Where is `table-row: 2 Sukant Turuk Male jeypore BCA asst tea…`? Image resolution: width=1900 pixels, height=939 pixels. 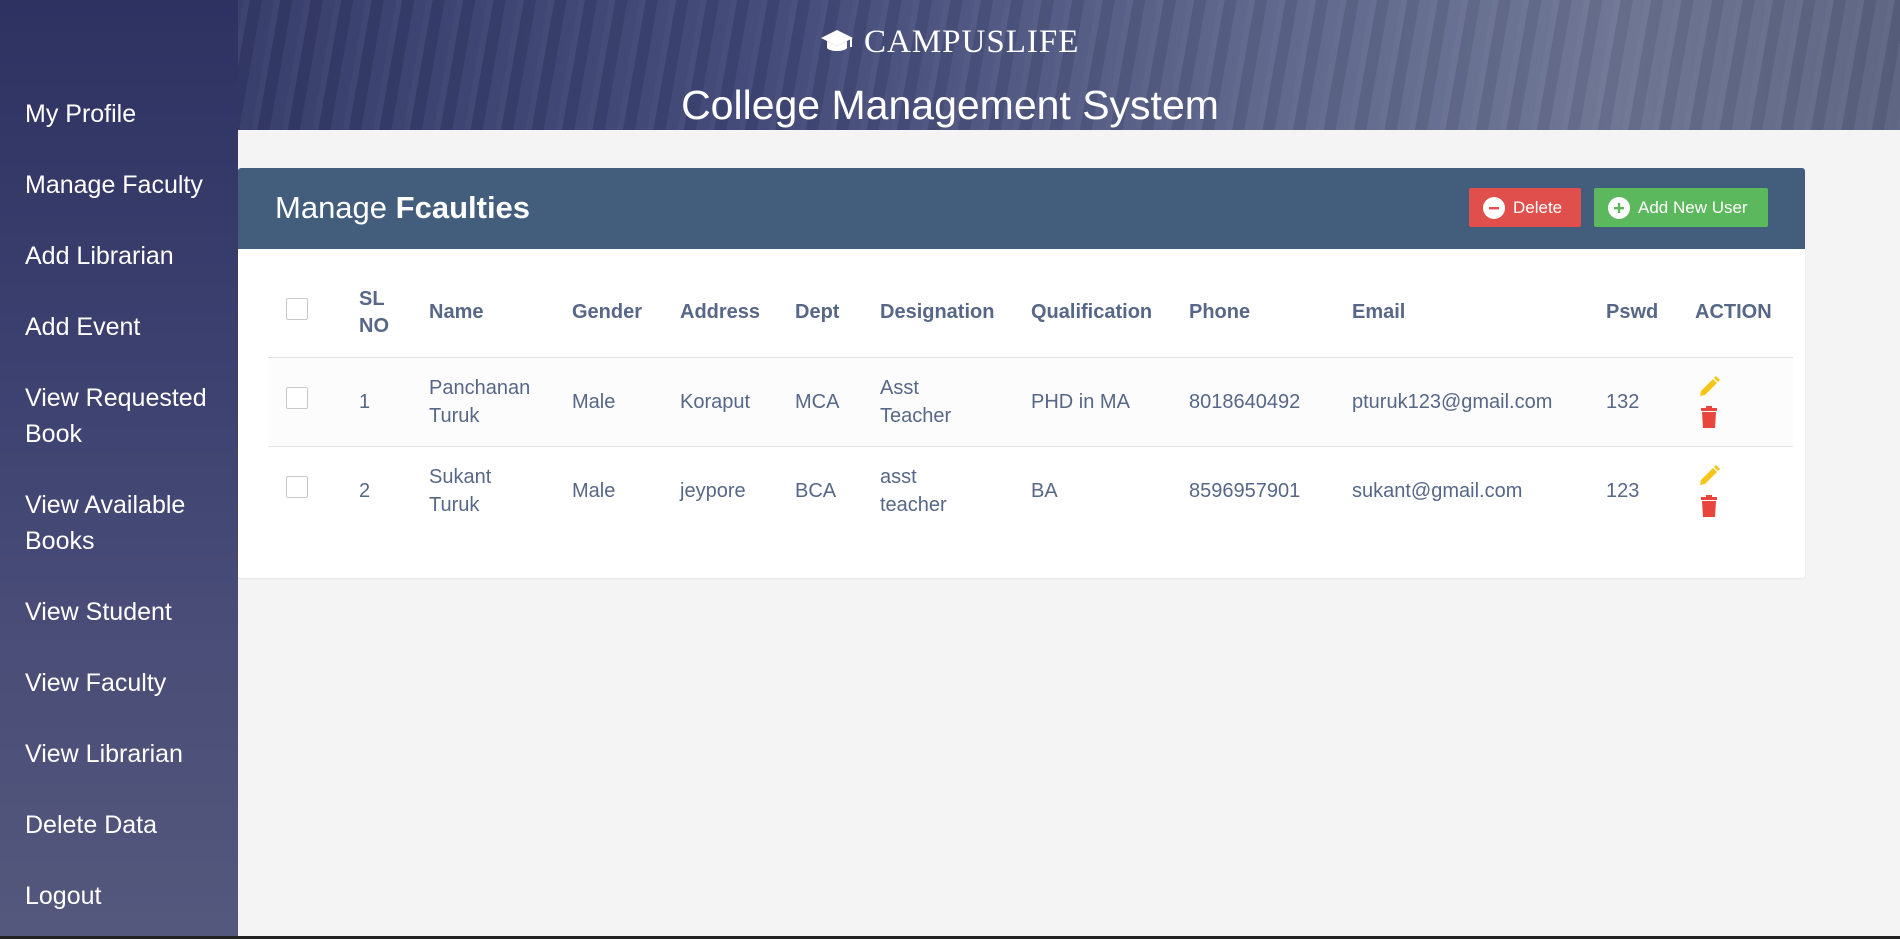 table-row: 2 Sukant Turuk Male jeypore BCA asst tea… is located at coordinates (1030, 491).